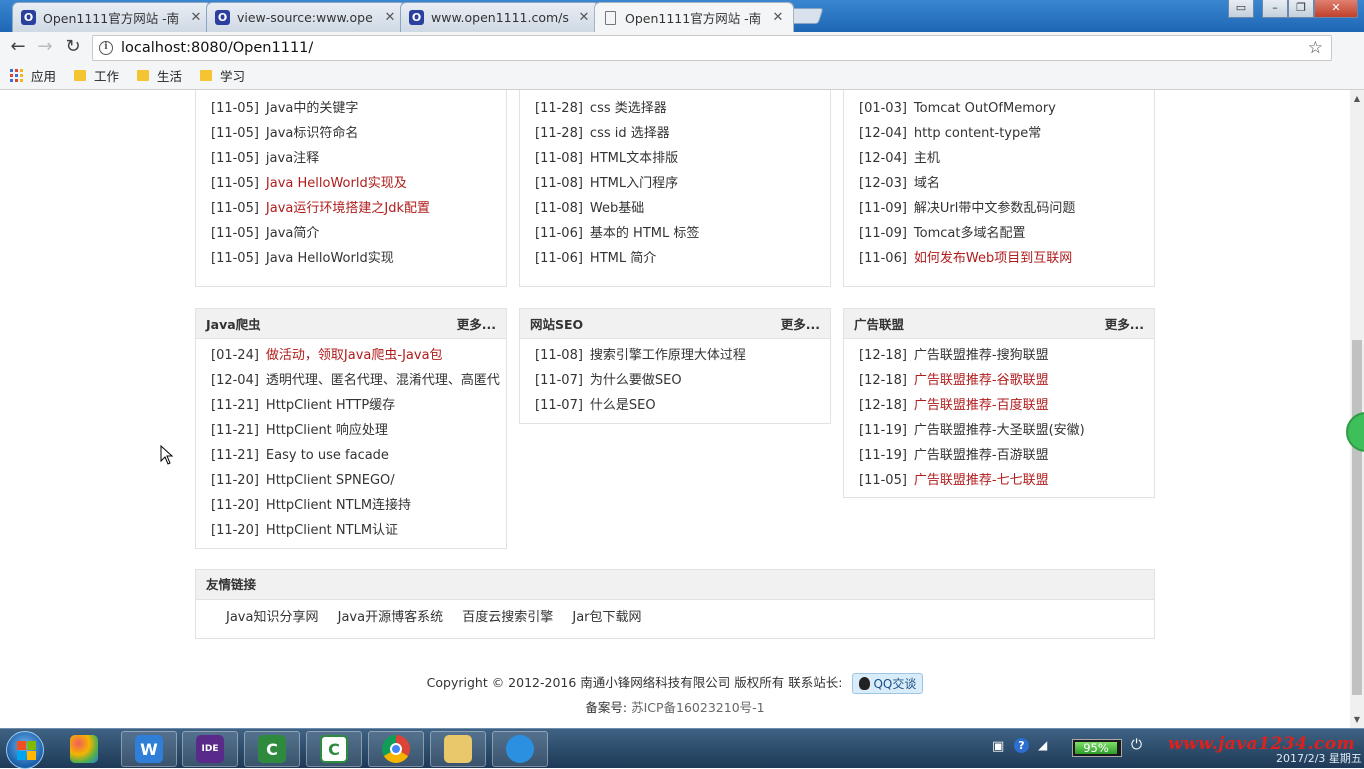 This screenshot has width=1364, height=769. I want to click on article-title-link: 广告联盟推荐-大圣联盟(安徽), so click(999, 430).